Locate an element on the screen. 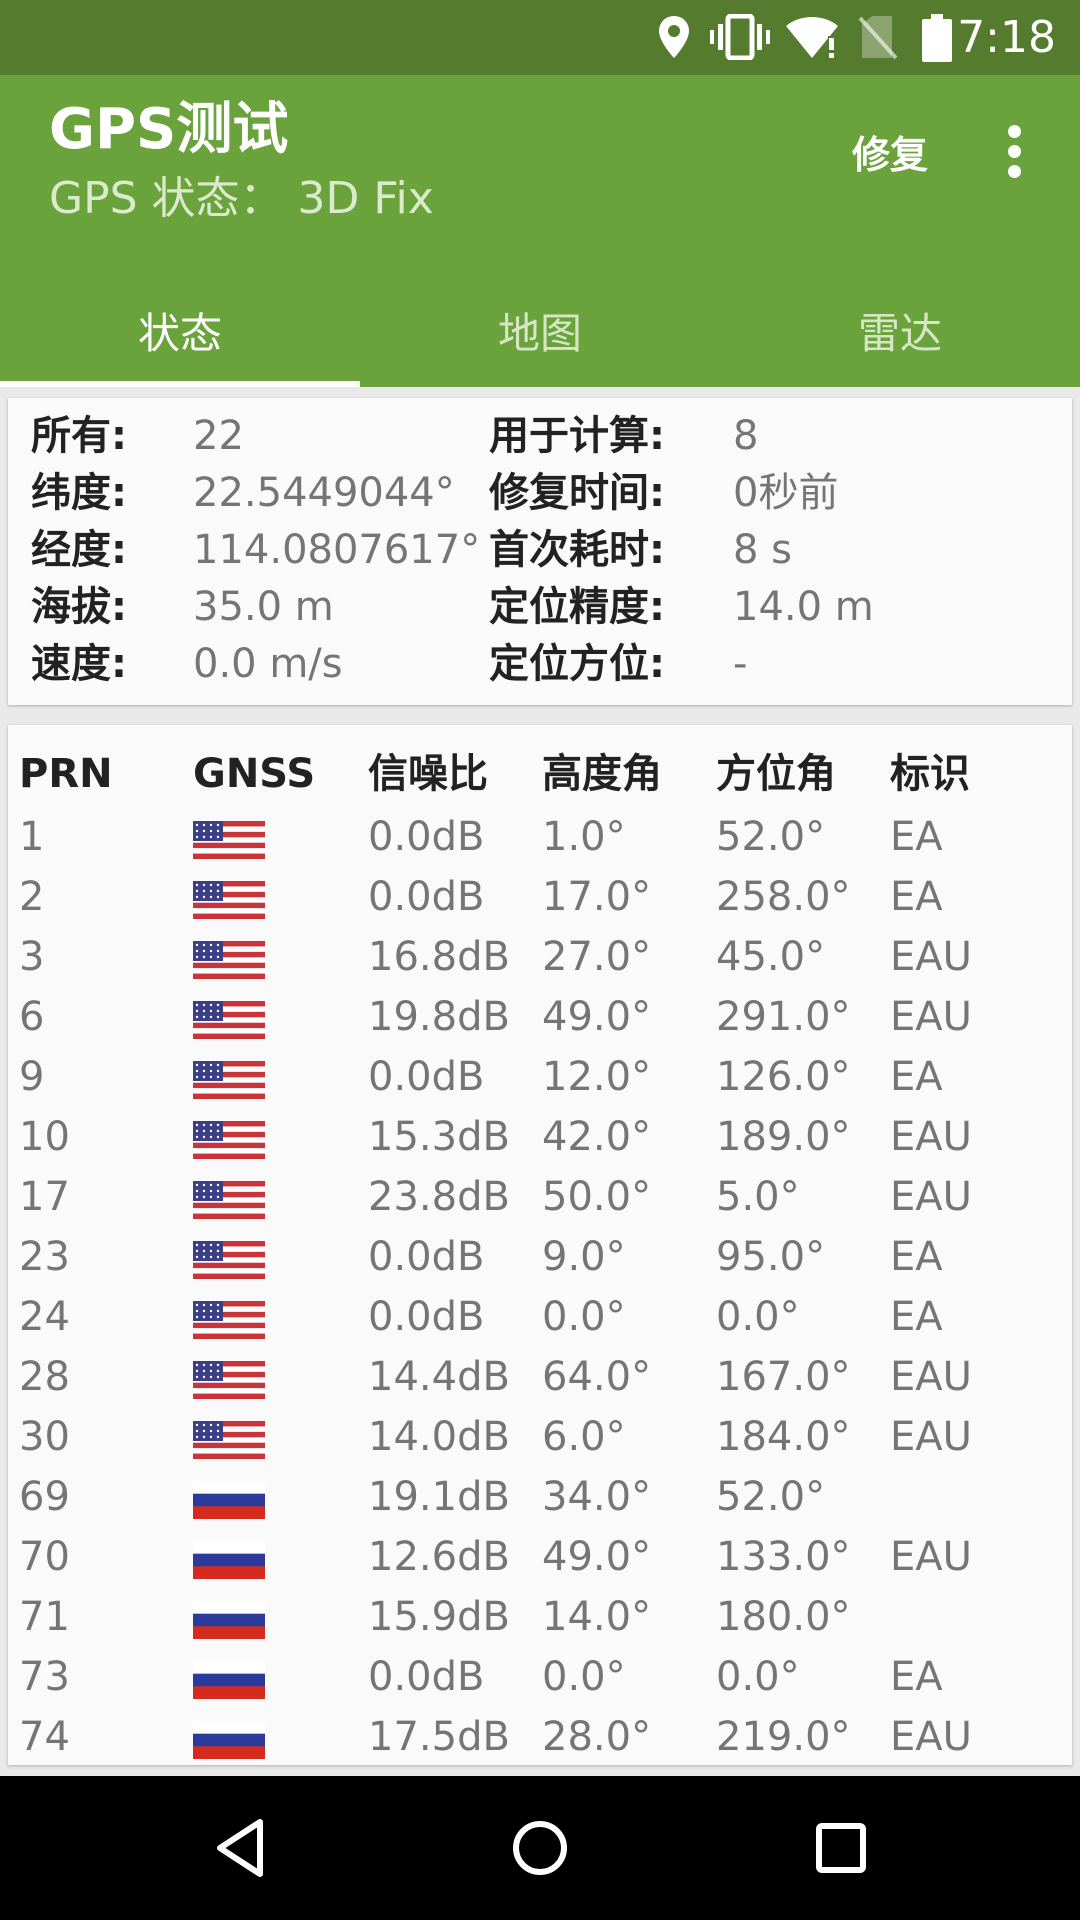 The height and width of the screenshot is (1920, 1080). table-row: 24 0.0dB 0.0° 0.0° EA is located at coordinates (540, 1317).